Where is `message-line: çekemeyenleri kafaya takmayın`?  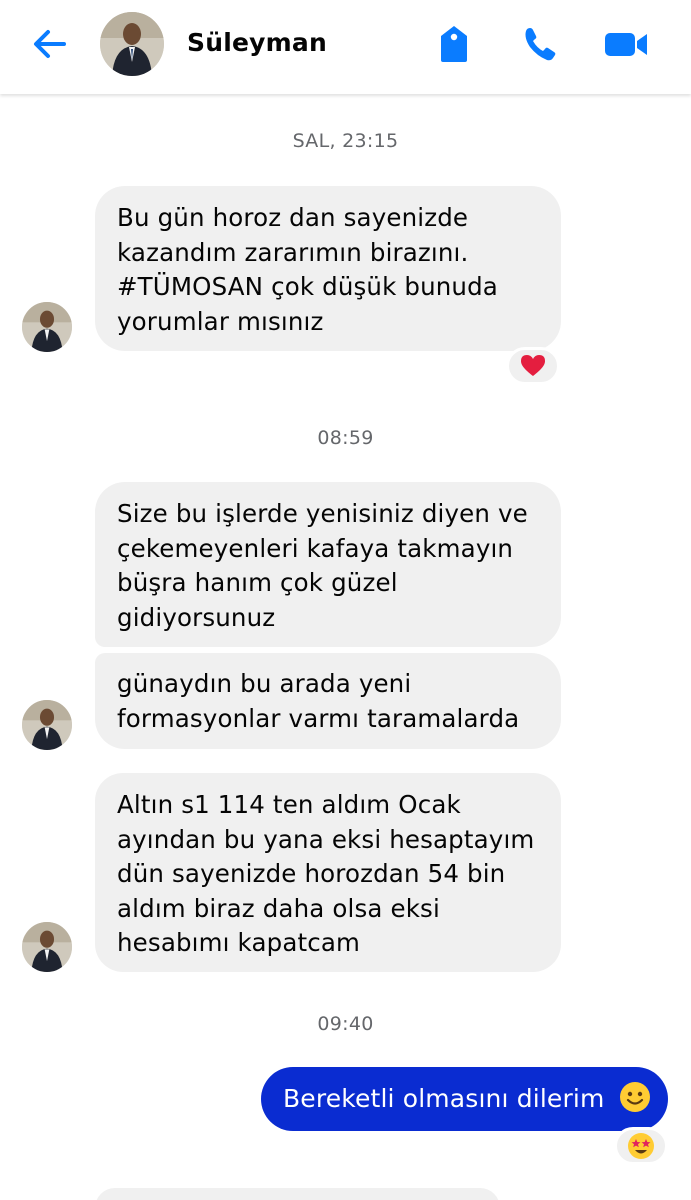 message-line: çekemeyenleri kafaya takmayın is located at coordinates (315, 548).